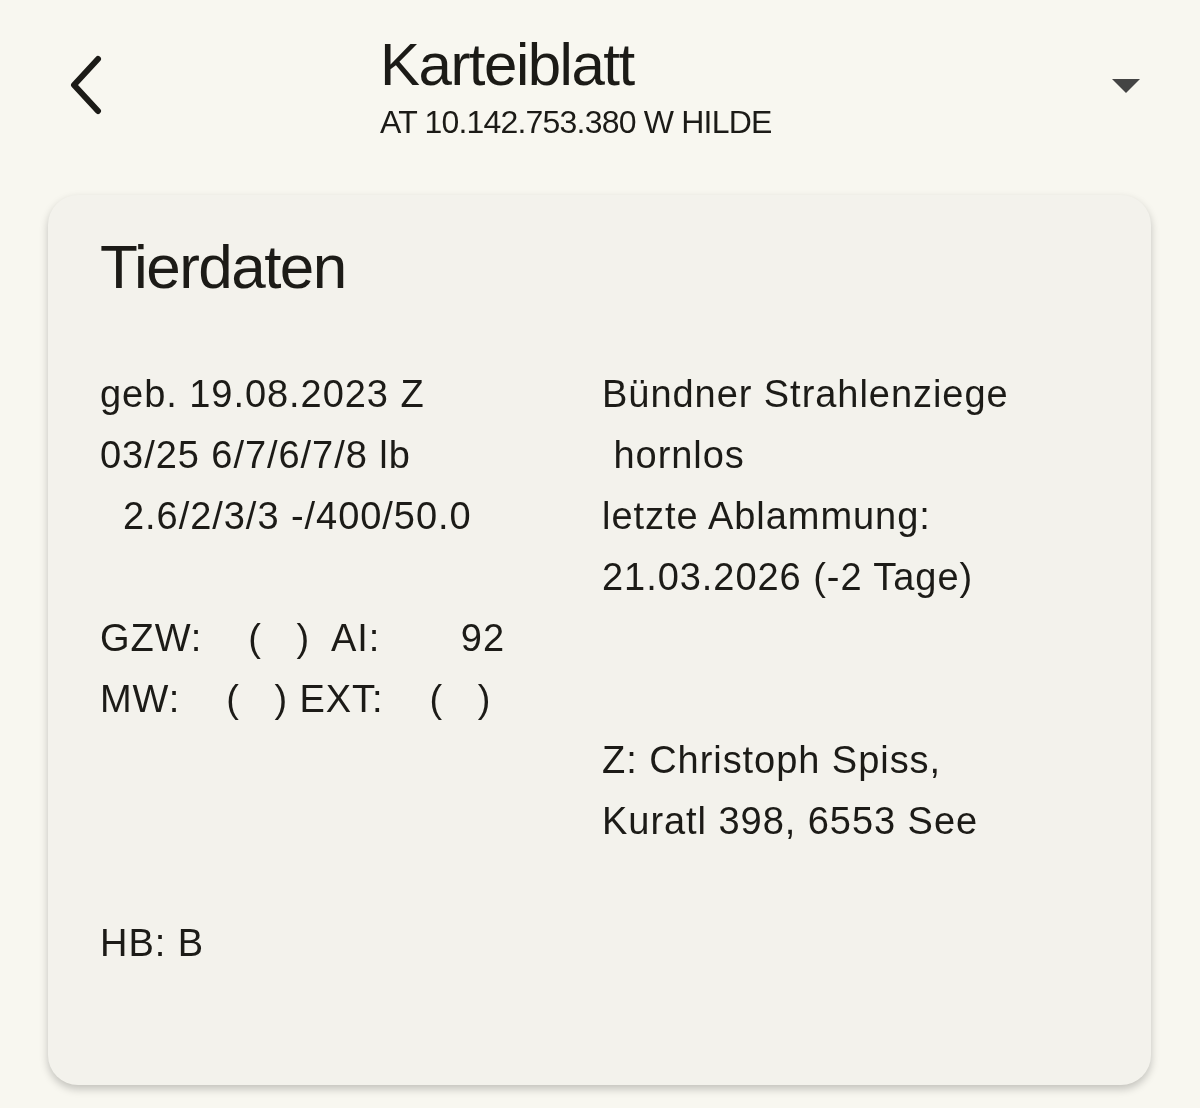 This screenshot has height=1108, width=1200. I want to click on info-text: 2.6/2/3/3 -/400/50.0, so click(297, 516).